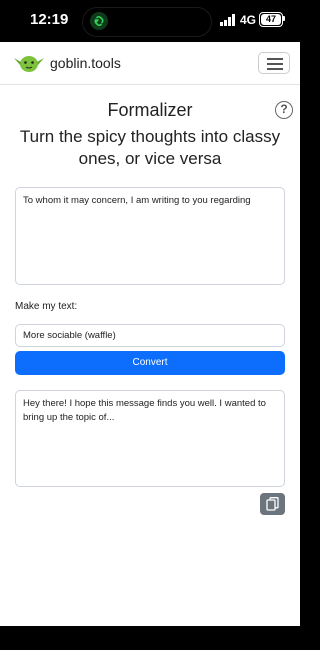 The width and height of the screenshot is (320, 650). I want to click on copy-icon, so click(272, 504).